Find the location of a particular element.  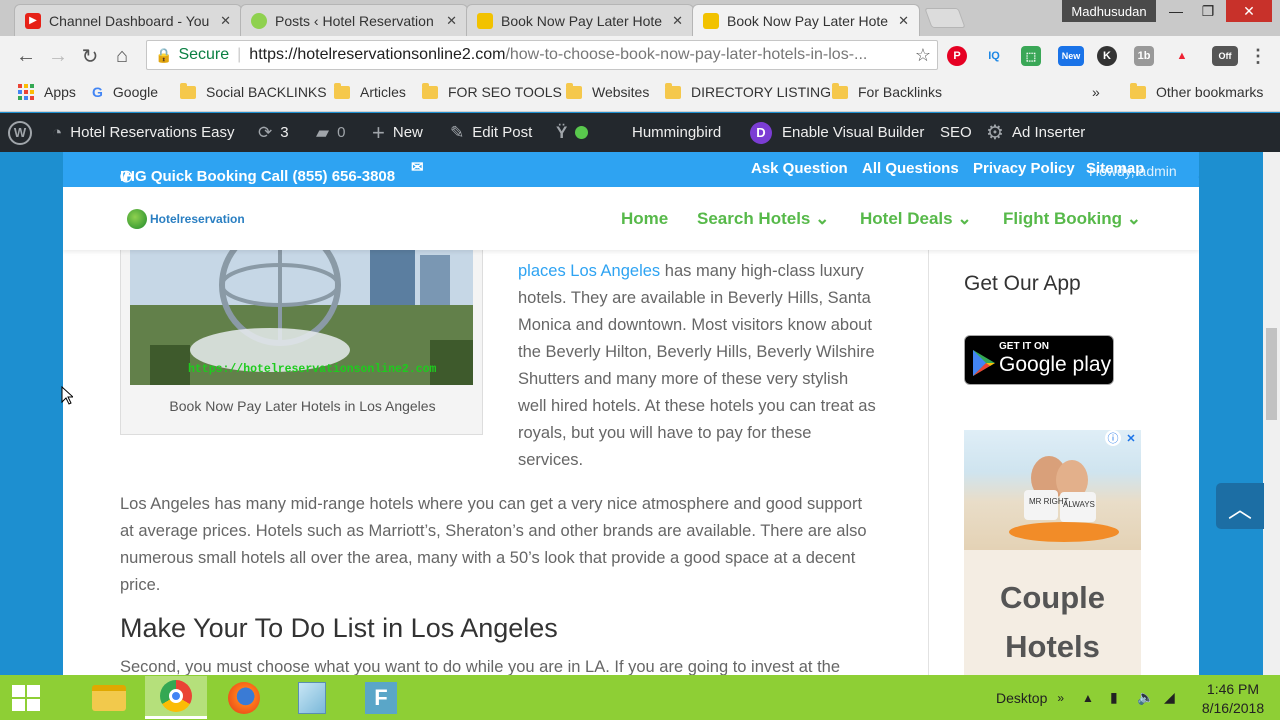

firefox-taskbar-button is located at coordinates (244, 697).